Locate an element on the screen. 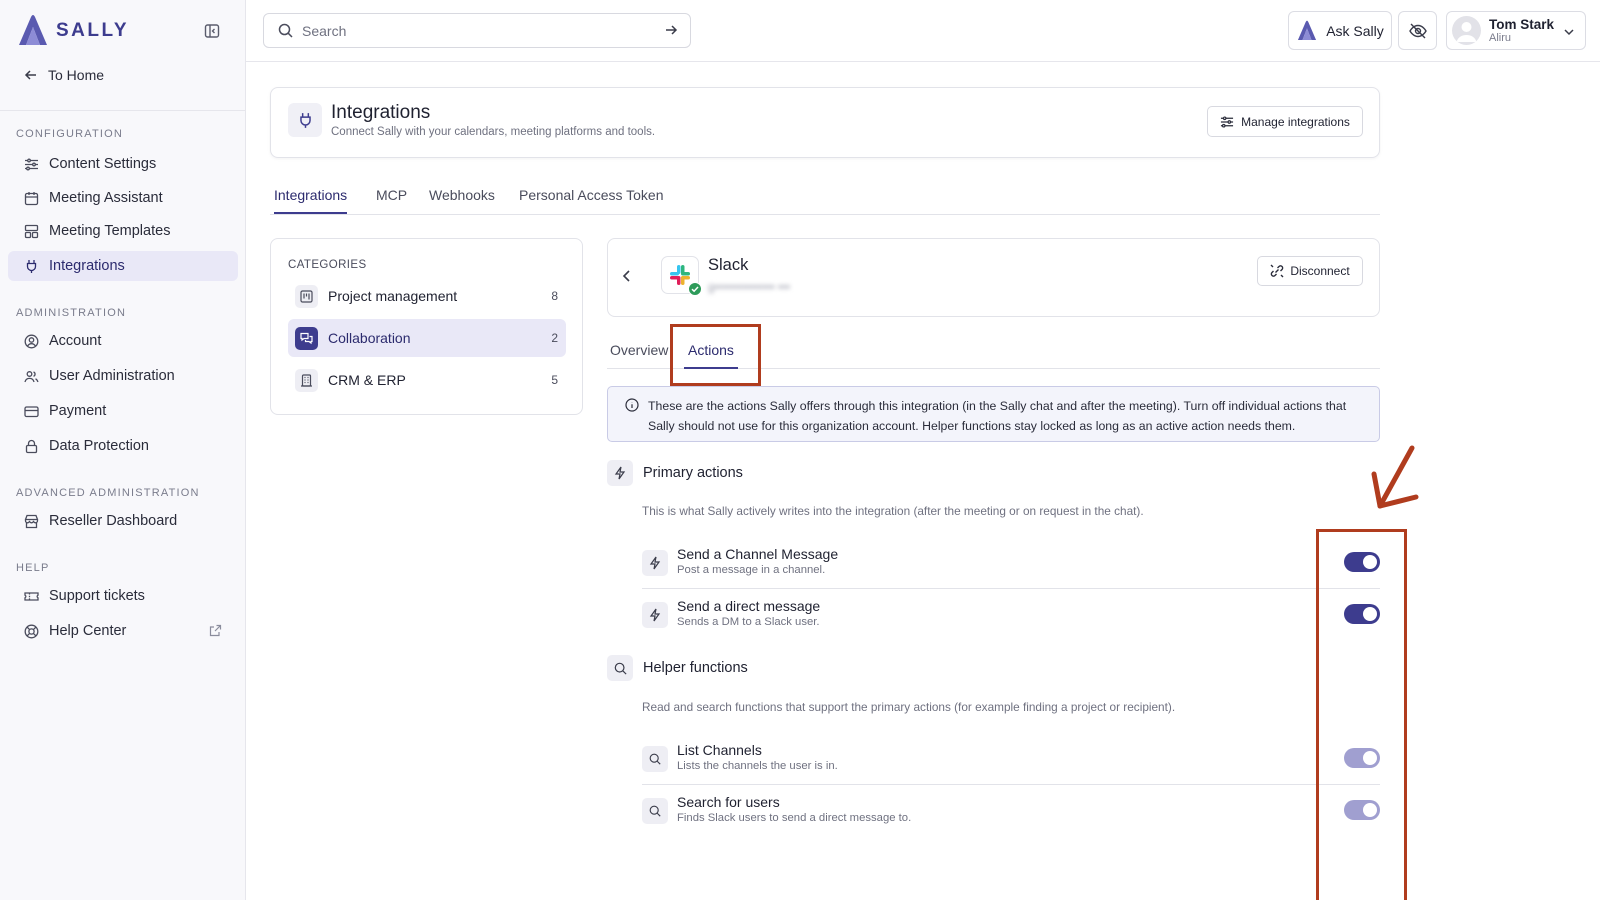 This screenshot has width=1600, height=900. section-title-help: HELP is located at coordinates (33, 568).